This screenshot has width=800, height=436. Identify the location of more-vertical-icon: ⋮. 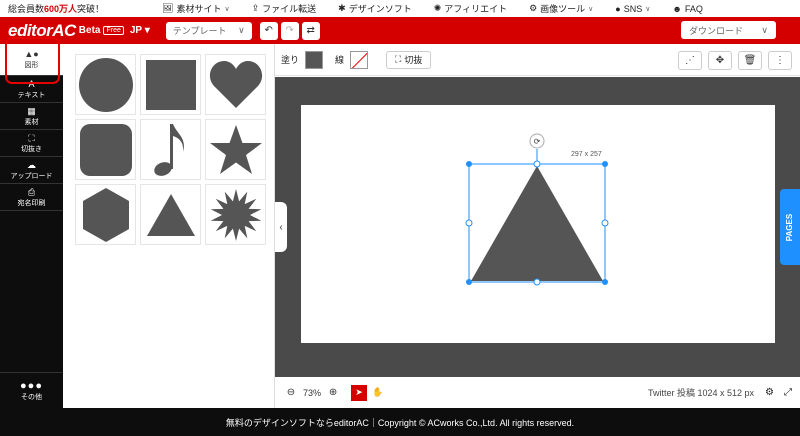
(780, 60).